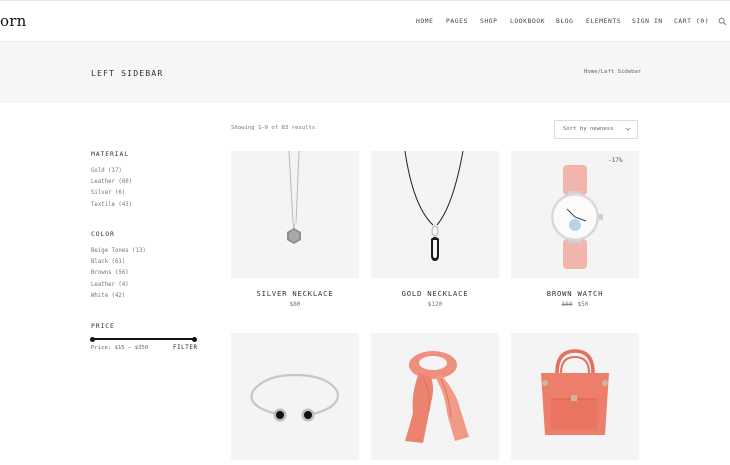 This screenshot has width=730, height=465. What do you see at coordinates (118, 262) in the screenshot?
I see `color-black: Black (61)` at bounding box center [118, 262].